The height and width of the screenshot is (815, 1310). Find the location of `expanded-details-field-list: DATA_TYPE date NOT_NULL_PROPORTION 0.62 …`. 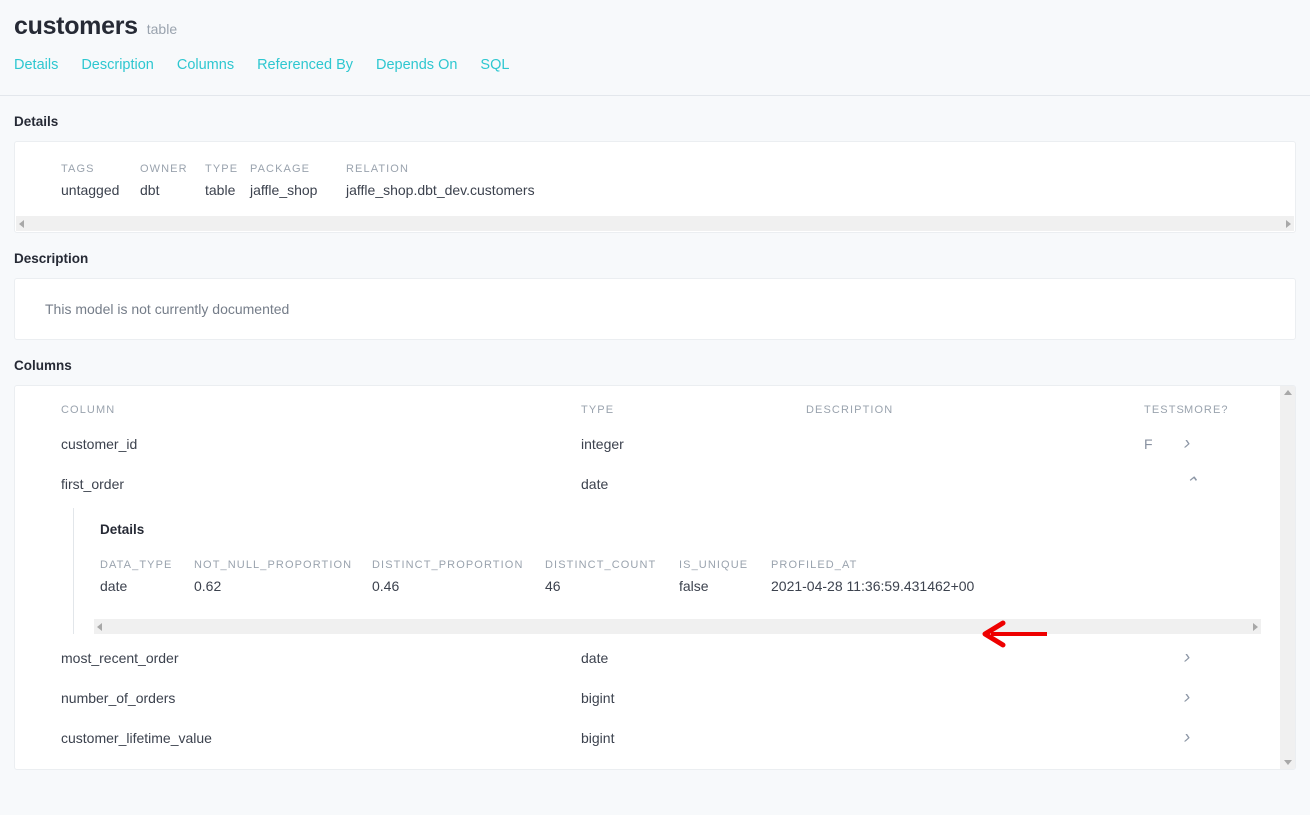

expanded-details-field-list: DATA_TYPE date NOT_NULL_PROPORTION 0.62 … is located at coordinates (675, 565).